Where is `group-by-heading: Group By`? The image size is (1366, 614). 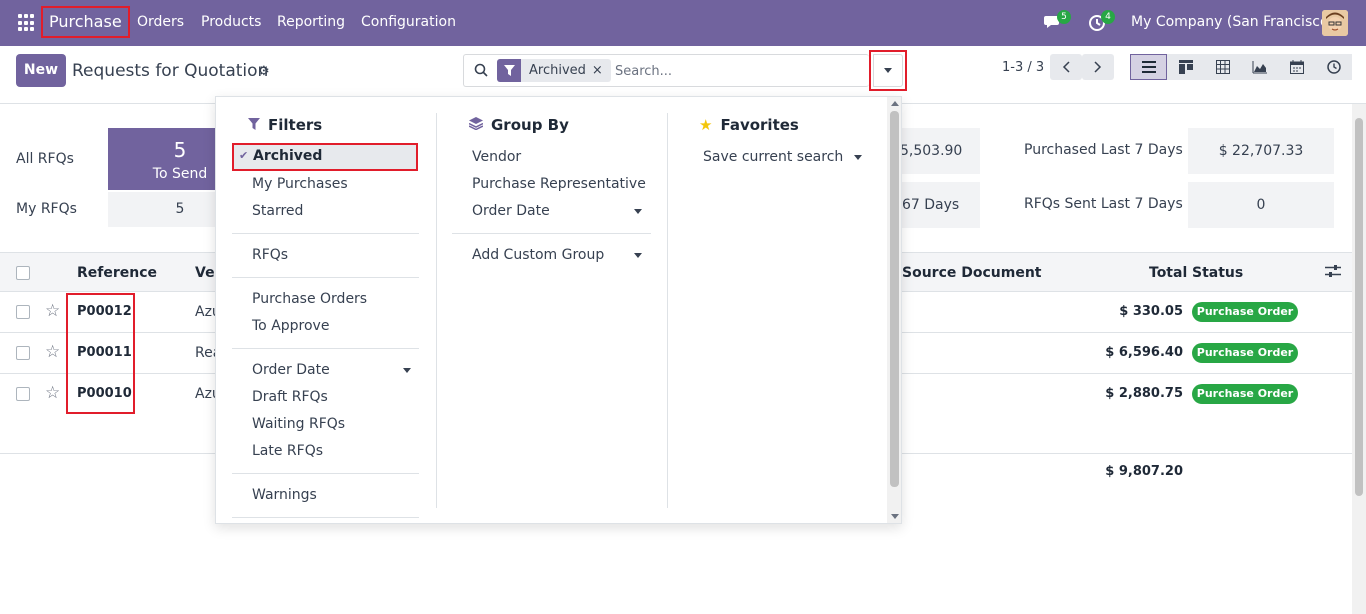
group-by-heading: Group By is located at coordinates (518, 125).